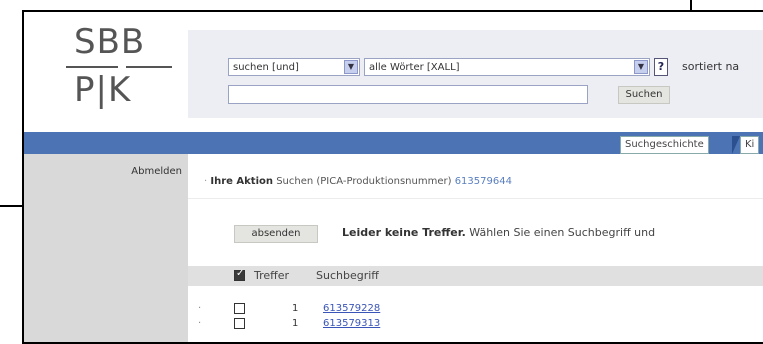  I want to click on select-all-checkbox, so click(239, 274).